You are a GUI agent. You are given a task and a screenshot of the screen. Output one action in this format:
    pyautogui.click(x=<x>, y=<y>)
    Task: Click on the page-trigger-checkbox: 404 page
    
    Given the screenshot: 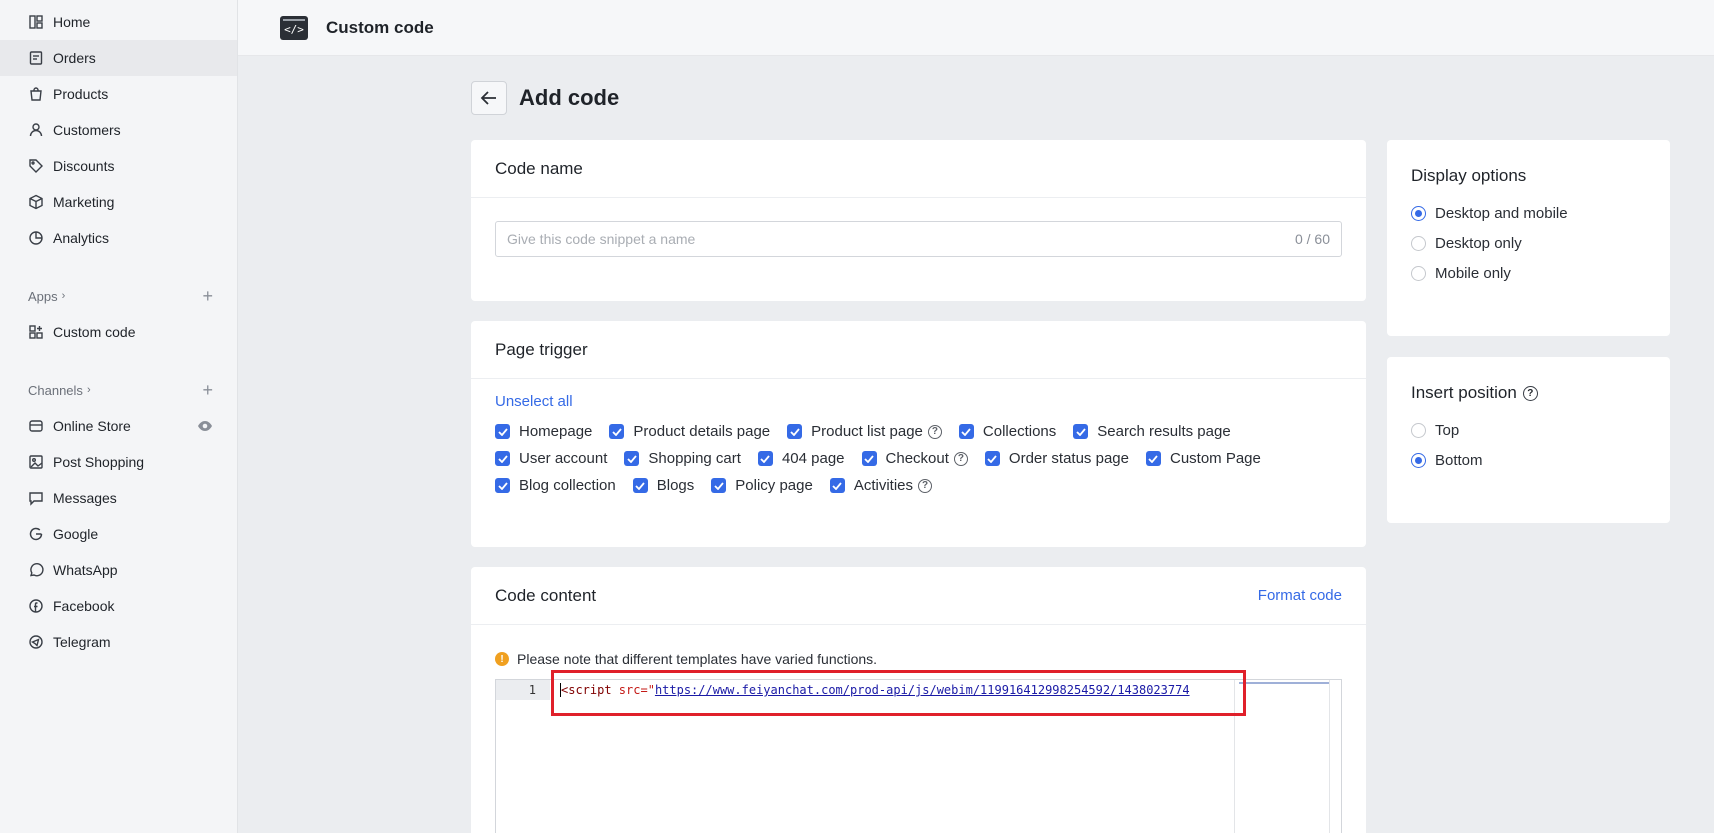 What is the action you would take?
    pyautogui.click(x=801, y=458)
    